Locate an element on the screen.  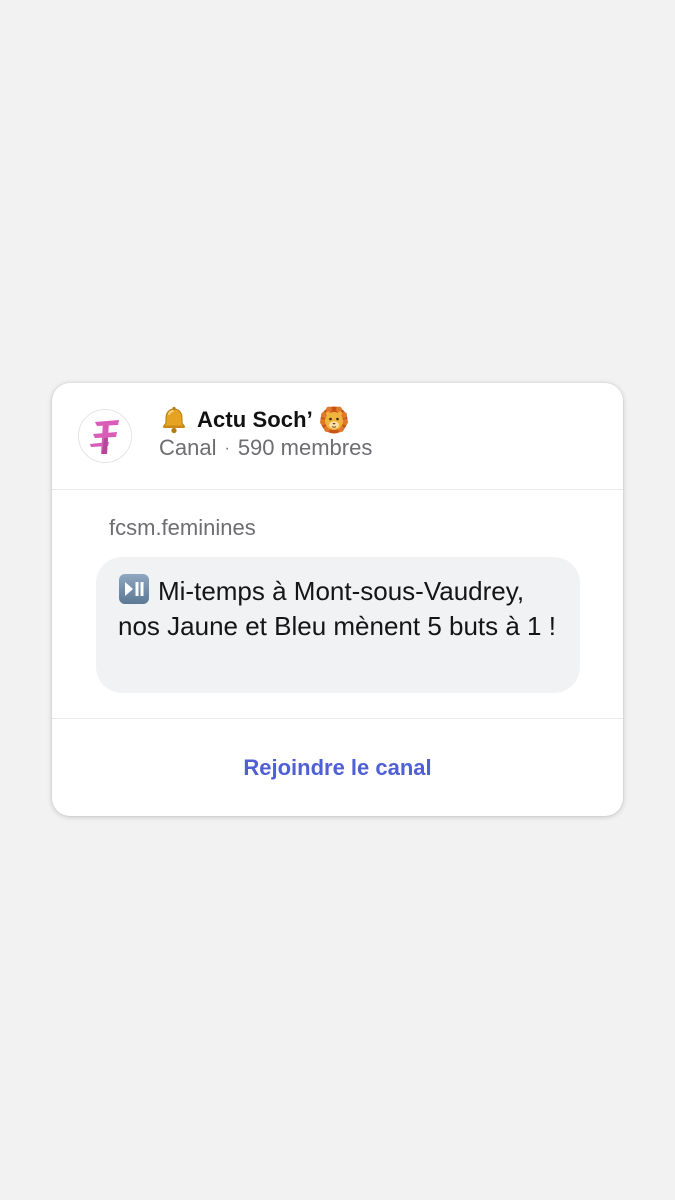
channel-title: Actu Soch’ is located at coordinates (255, 419).